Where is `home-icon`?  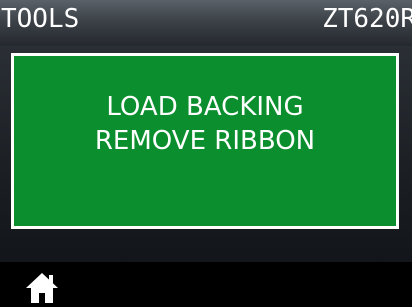
home-icon is located at coordinates (42, 288).